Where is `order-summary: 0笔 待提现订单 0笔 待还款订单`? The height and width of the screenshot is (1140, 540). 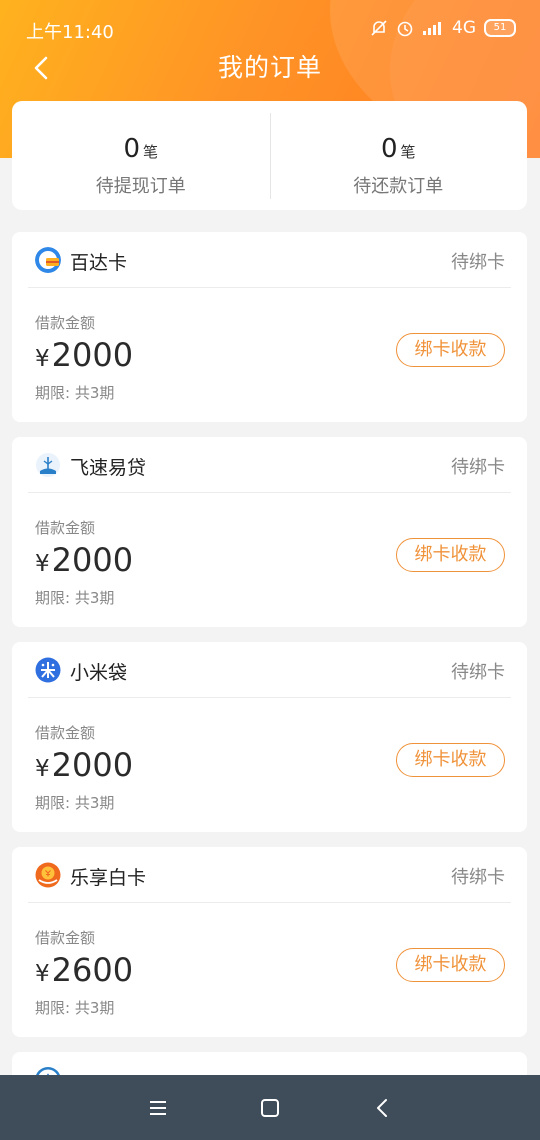 order-summary: 0笔 待提现订单 0笔 待还款订单 is located at coordinates (269, 155).